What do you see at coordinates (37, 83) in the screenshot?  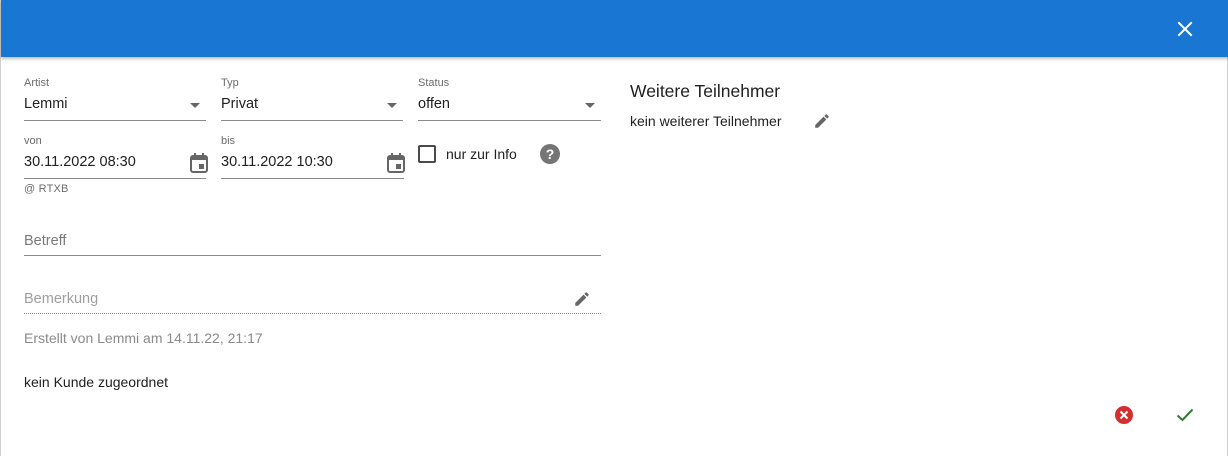 I see `artist-label: Artist` at bounding box center [37, 83].